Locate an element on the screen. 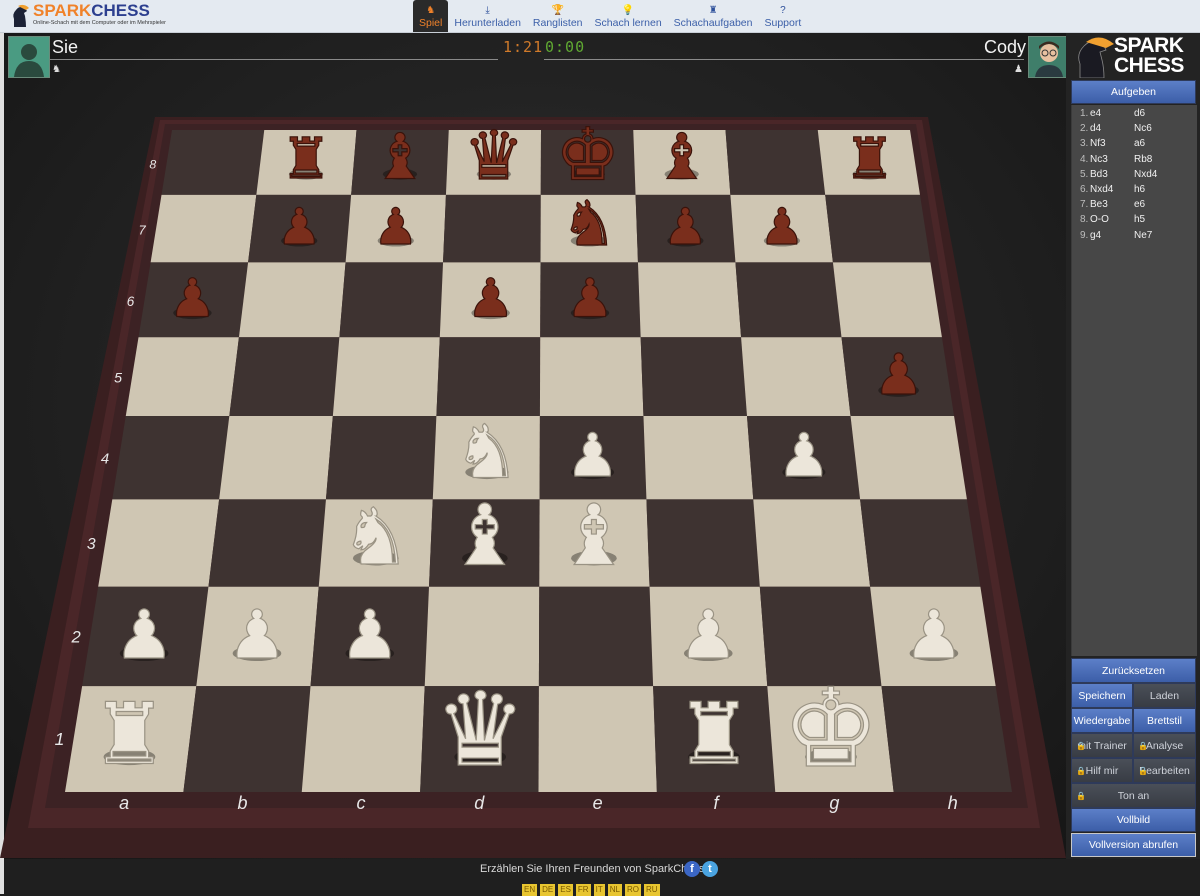 This screenshot has width=1200, height=896. black-king-e8: ♚ is located at coordinates (588, 155).